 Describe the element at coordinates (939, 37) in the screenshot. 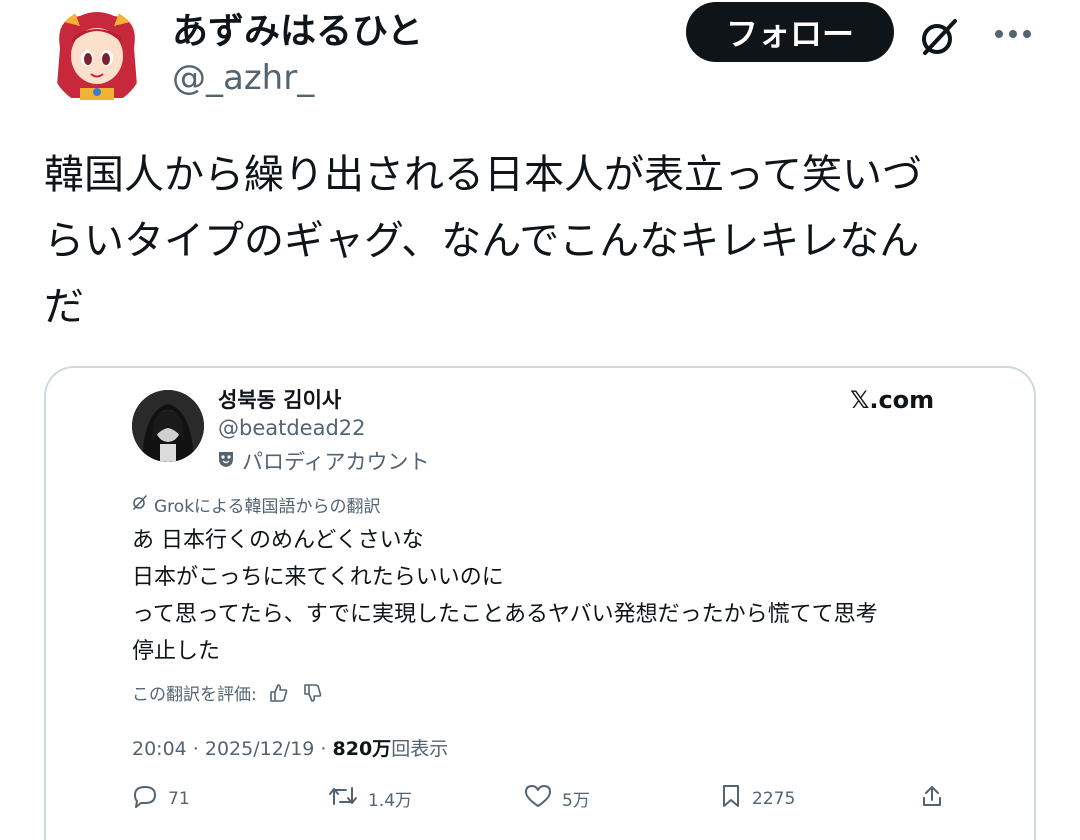

I see `grok-icon` at that location.